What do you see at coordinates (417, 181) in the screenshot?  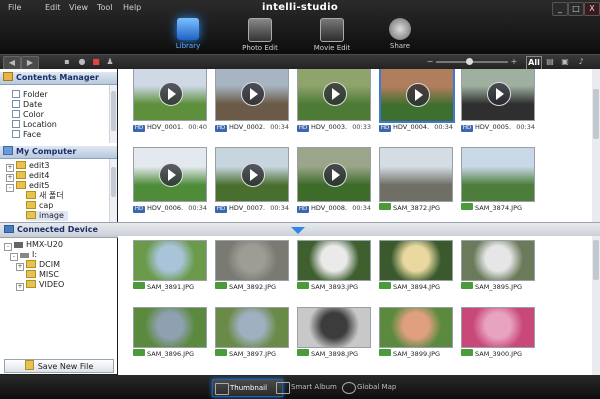 I see `media-thumbnail: SAM_3872.JPG` at bounding box center [417, 181].